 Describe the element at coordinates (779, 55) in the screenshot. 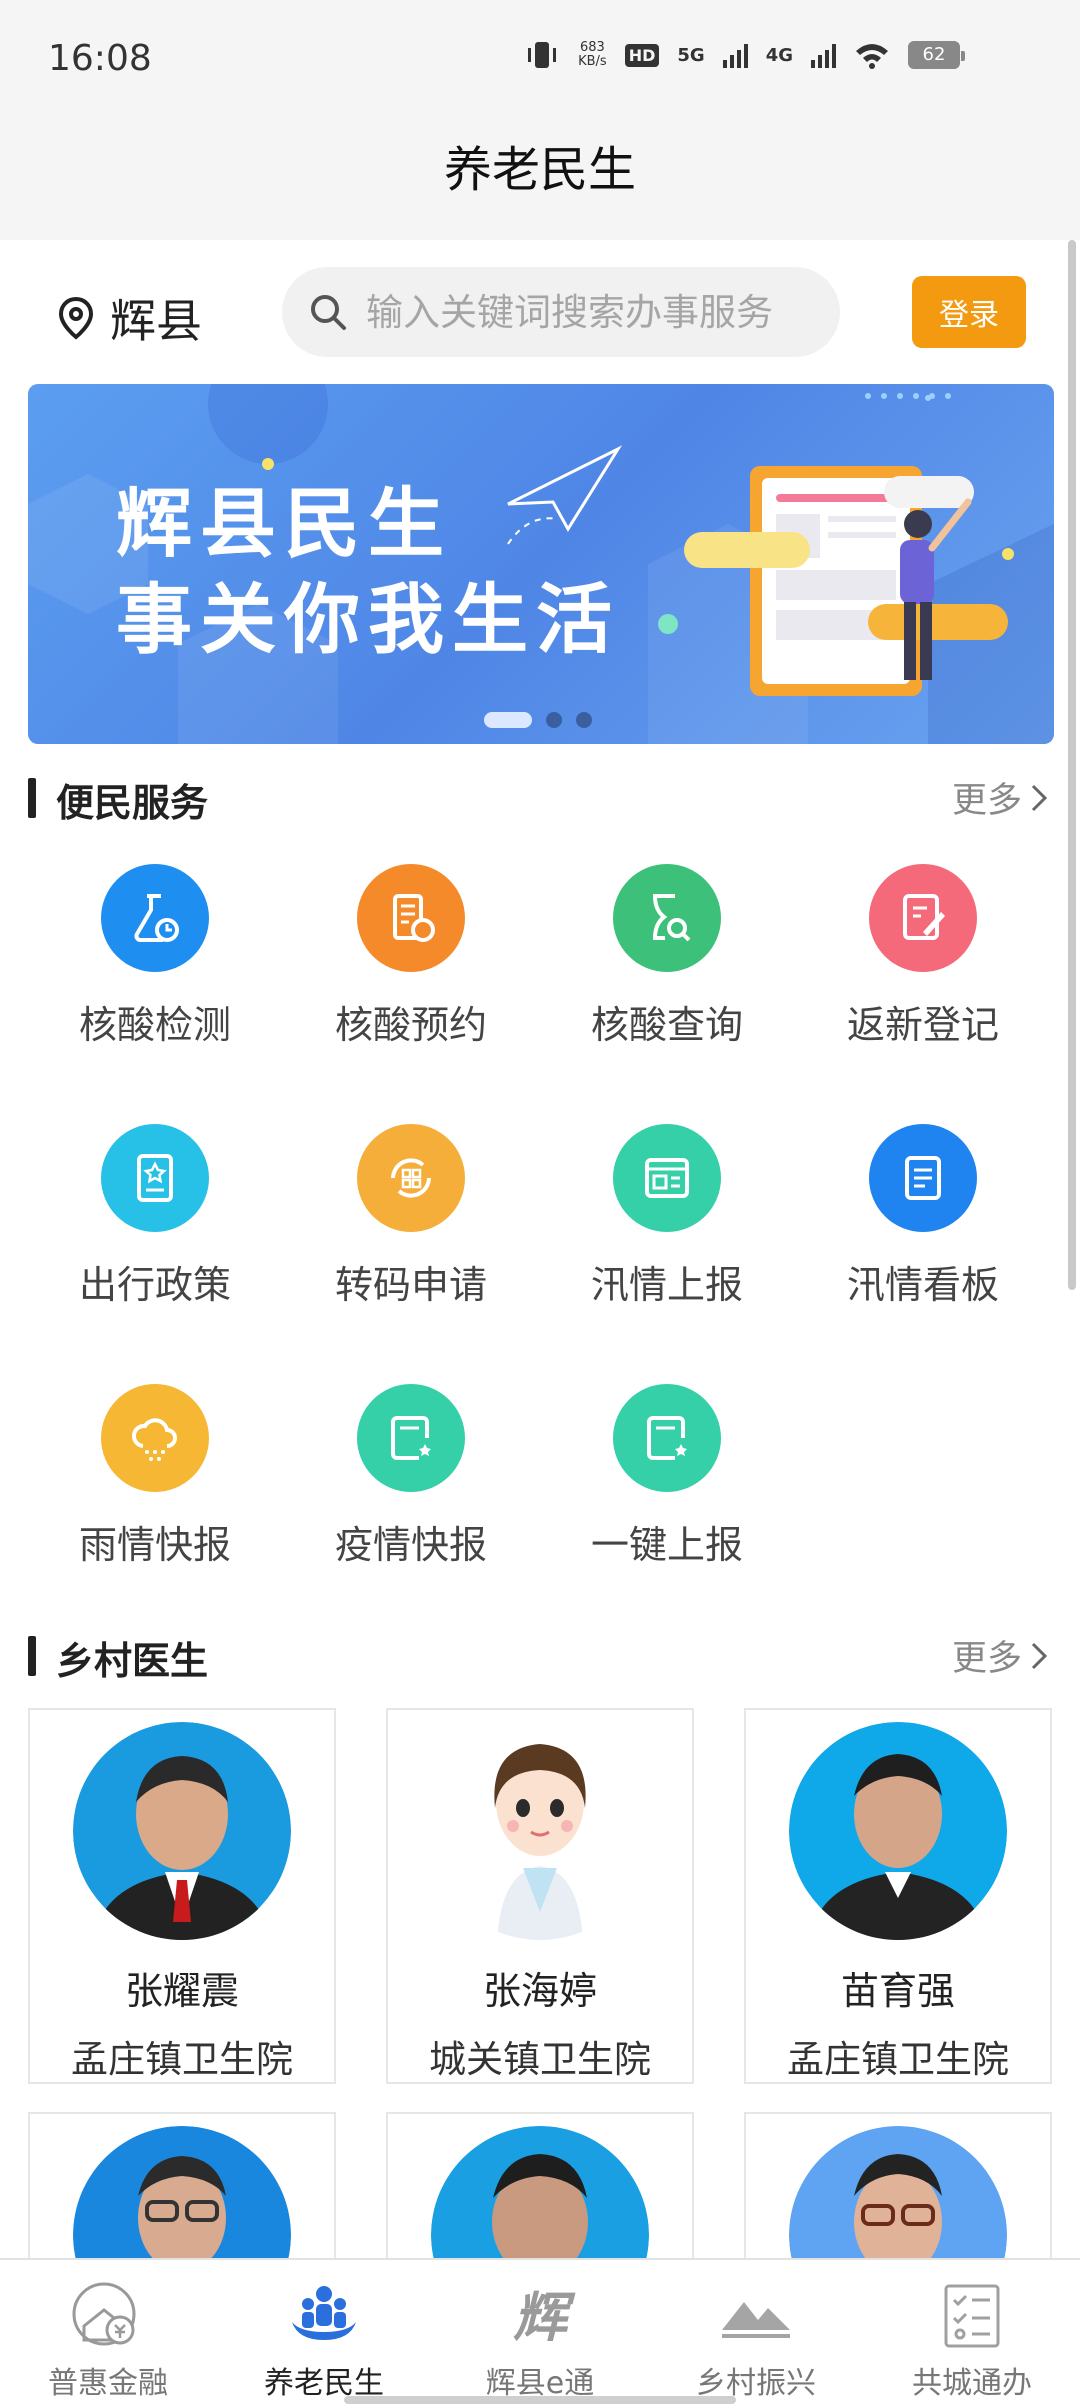

I see `signal-4g-label: 4G` at that location.